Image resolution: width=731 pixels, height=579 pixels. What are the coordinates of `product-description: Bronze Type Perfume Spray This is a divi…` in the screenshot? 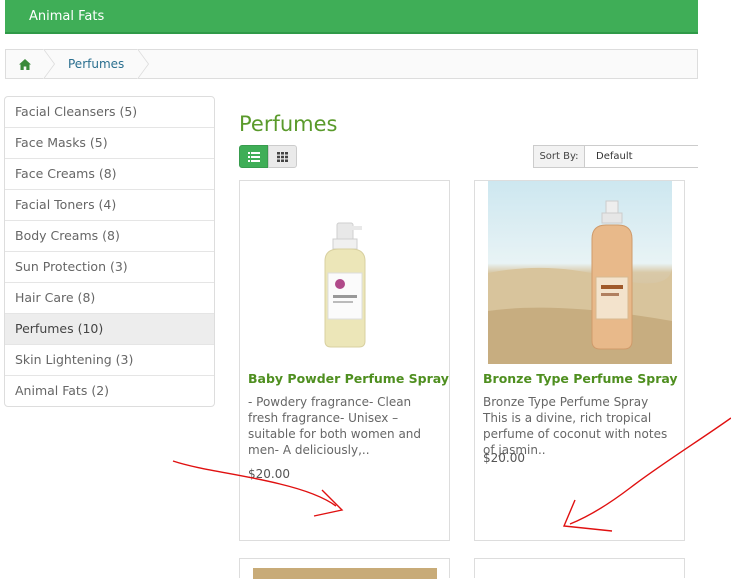 It's located at (575, 426).